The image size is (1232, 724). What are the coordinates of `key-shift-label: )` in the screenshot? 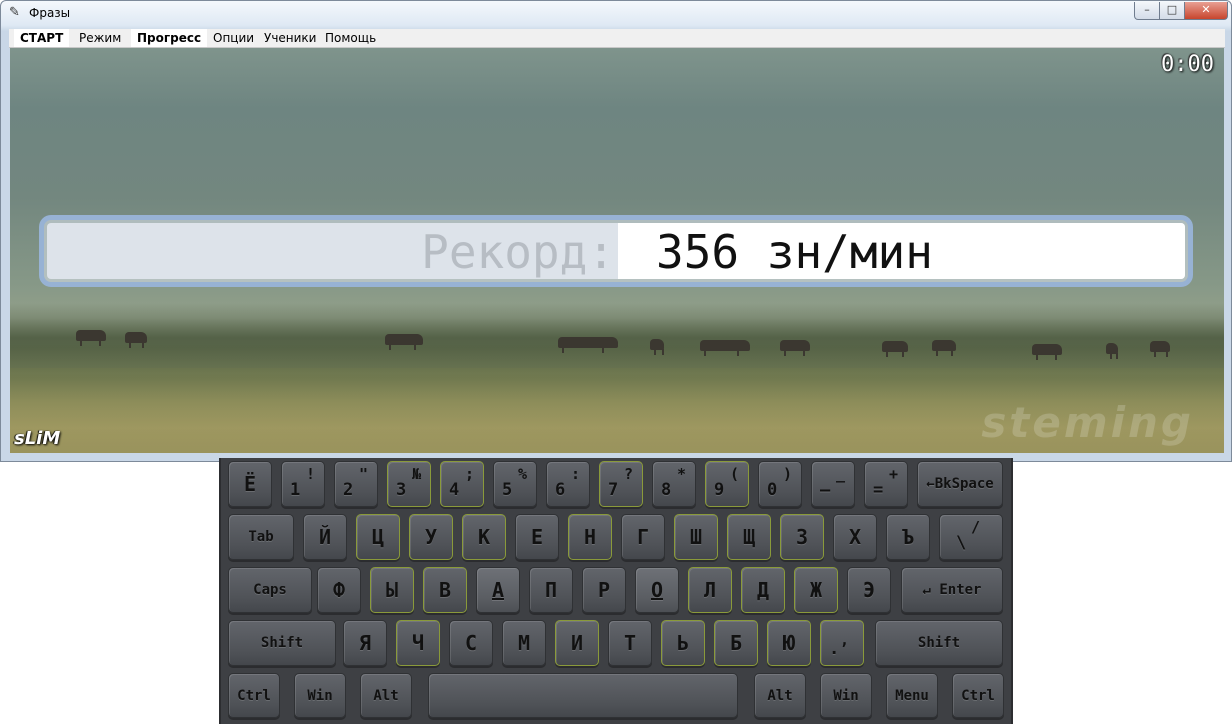 It's located at (787, 474).